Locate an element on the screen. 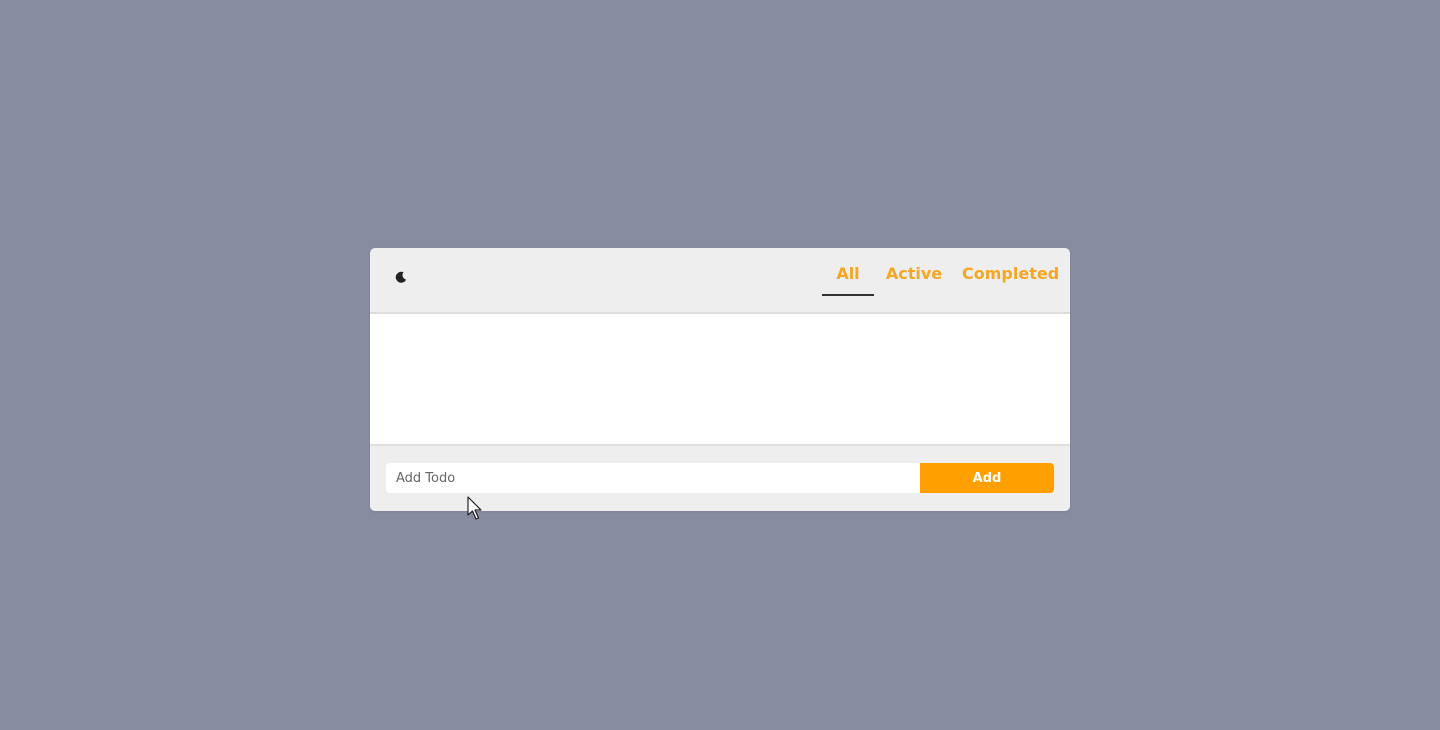  tab-active: Active is located at coordinates (914, 272).